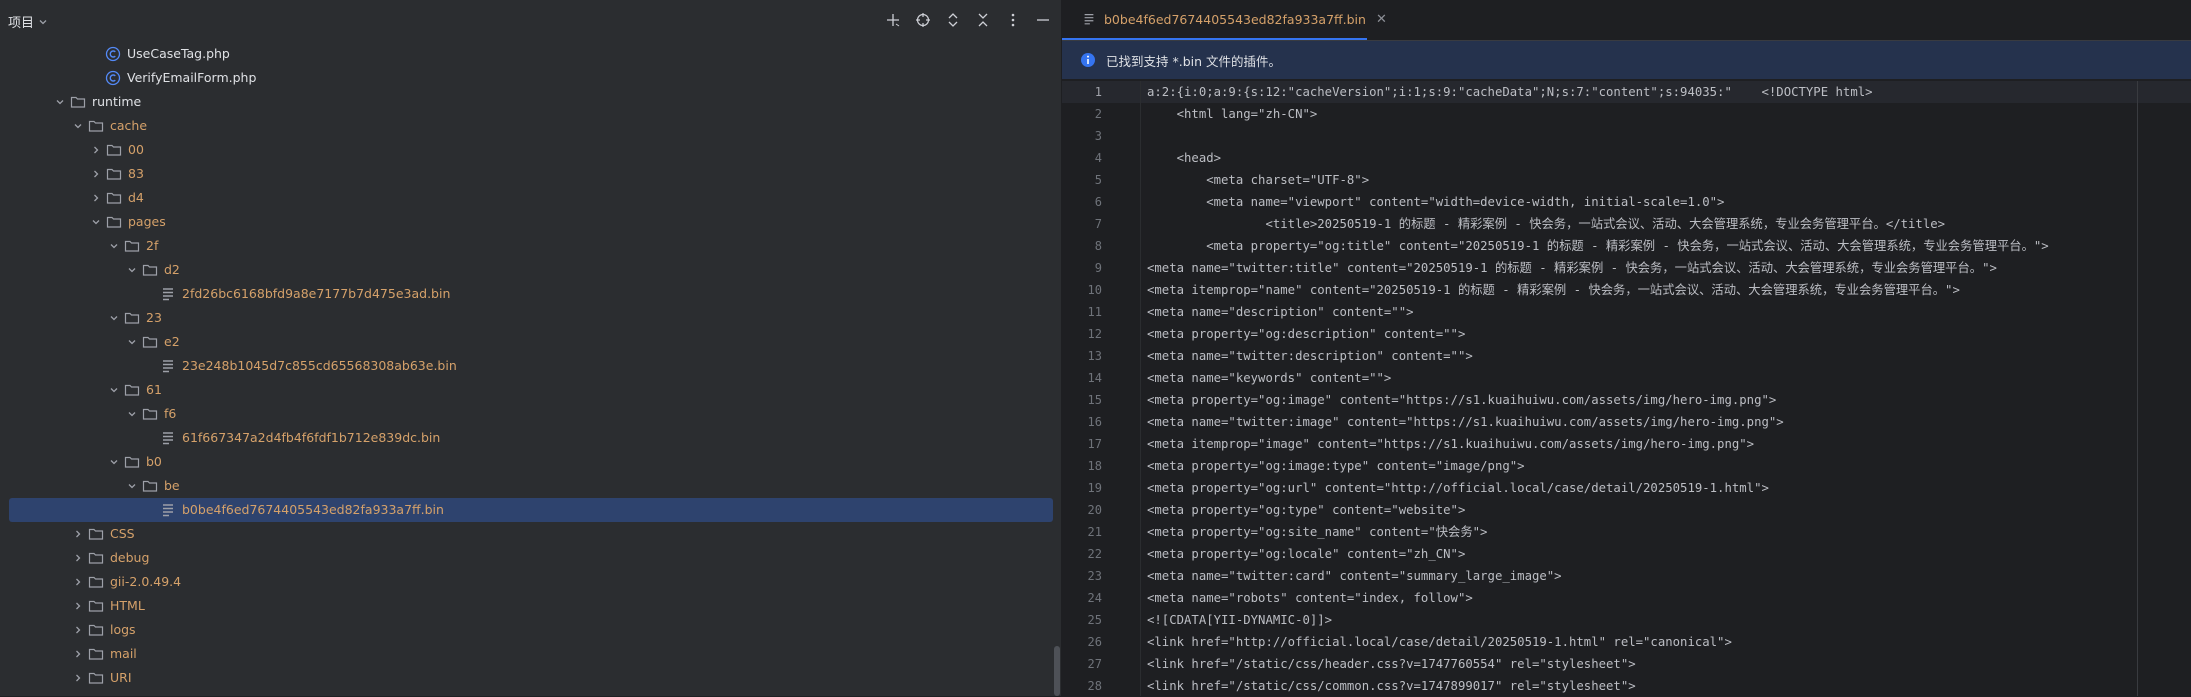  Describe the element at coordinates (530, 342) in the screenshot. I see `tree-folder-row: e2` at that location.